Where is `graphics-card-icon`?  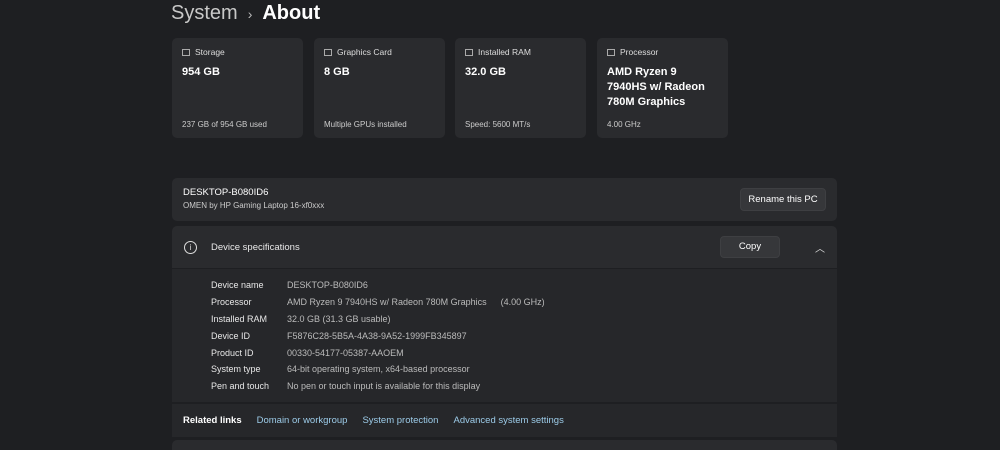
graphics-card-icon is located at coordinates (328, 52).